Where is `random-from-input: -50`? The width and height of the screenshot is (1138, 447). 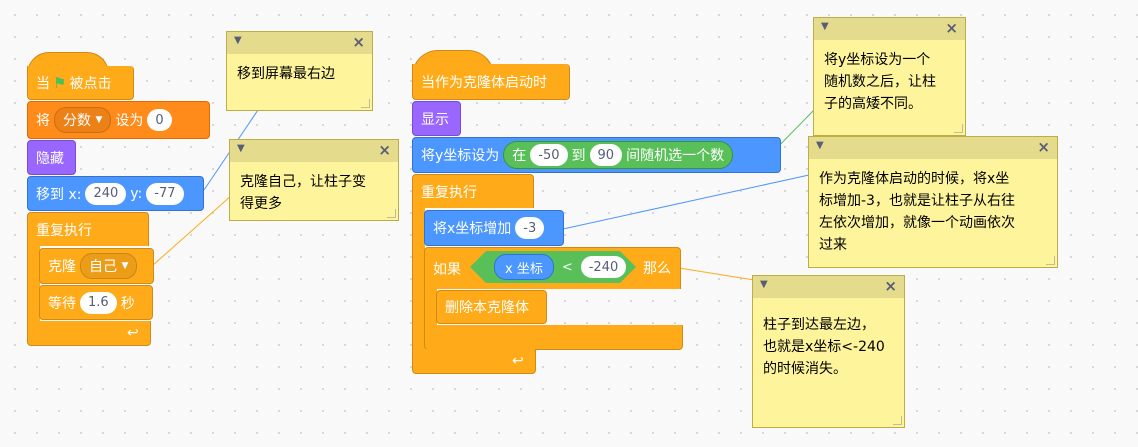
random-from-input: -50 is located at coordinates (549, 155).